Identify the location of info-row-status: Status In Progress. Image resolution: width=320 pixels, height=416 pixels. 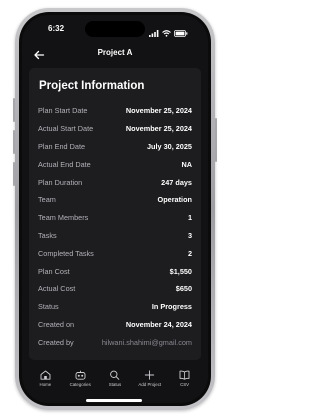
(115, 307).